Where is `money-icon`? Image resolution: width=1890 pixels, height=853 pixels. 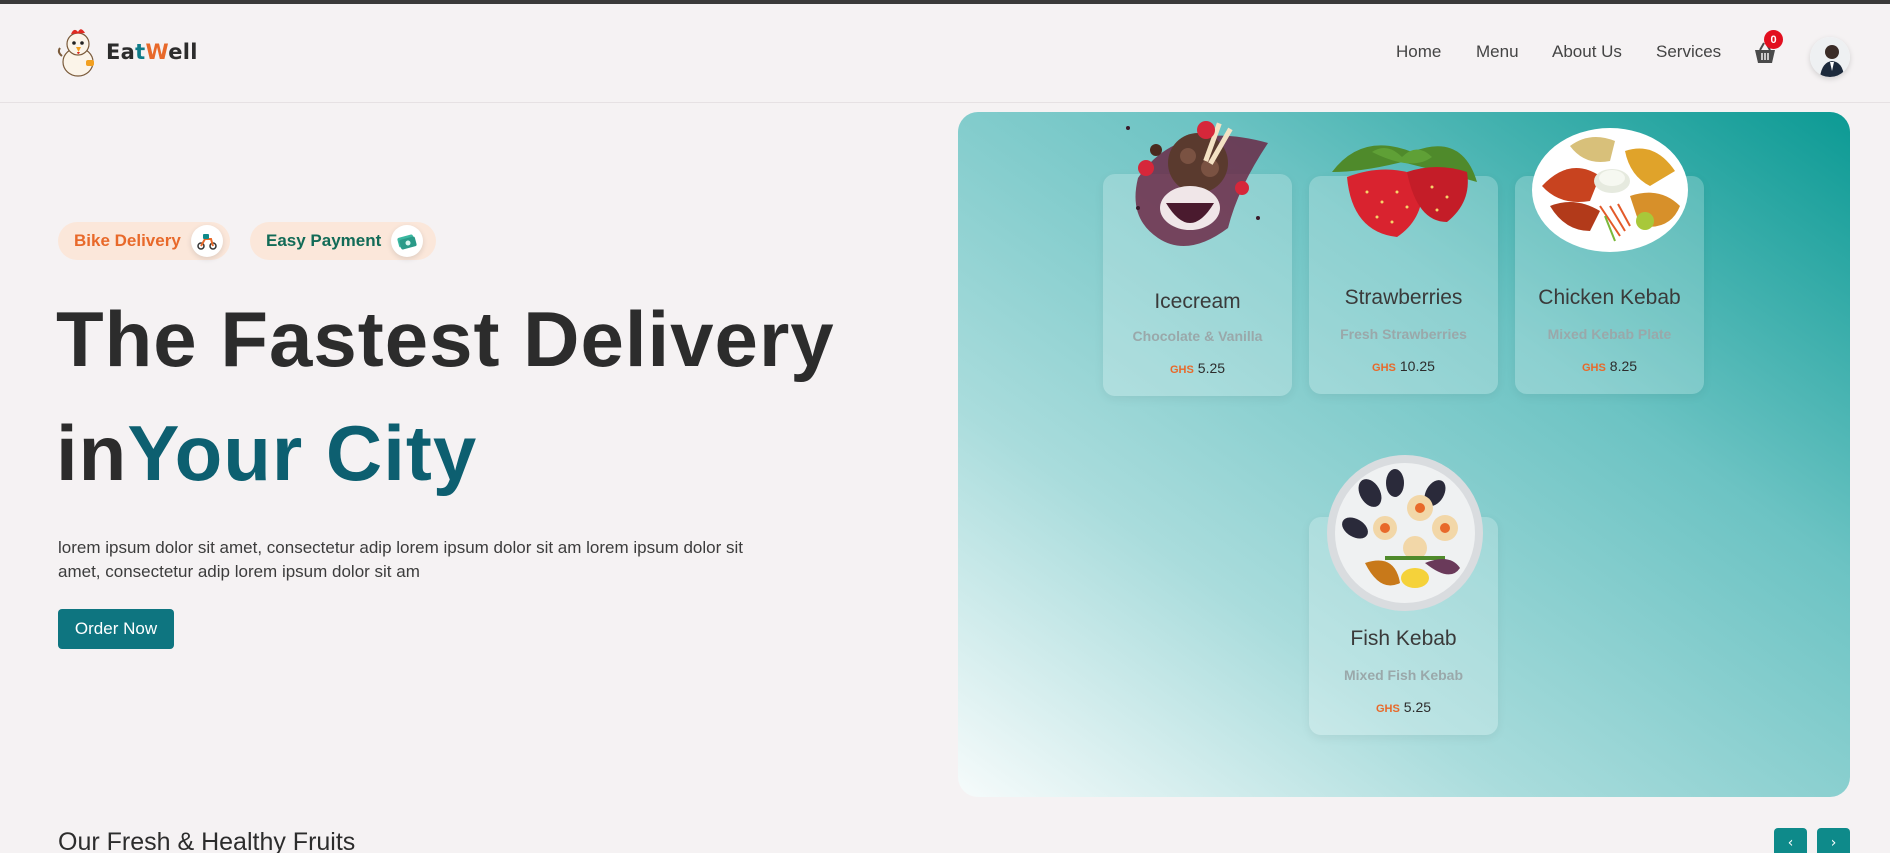 money-icon is located at coordinates (407, 241).